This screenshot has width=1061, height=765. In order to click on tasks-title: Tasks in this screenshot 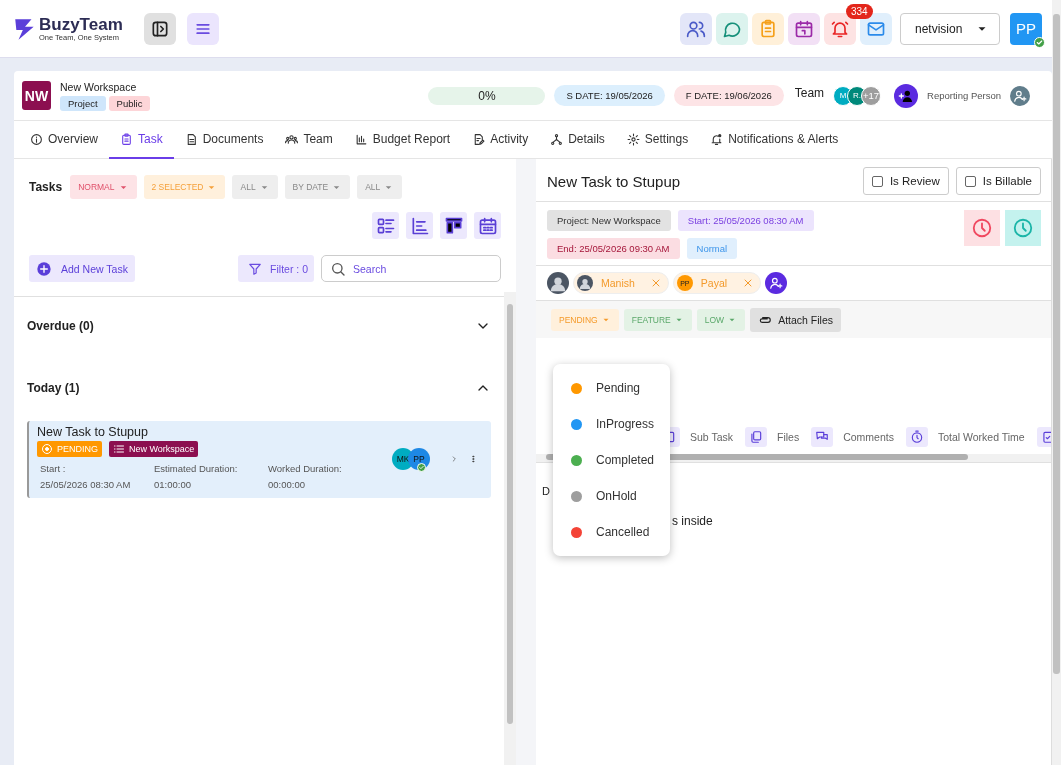, I will do `click(46, 187)`.